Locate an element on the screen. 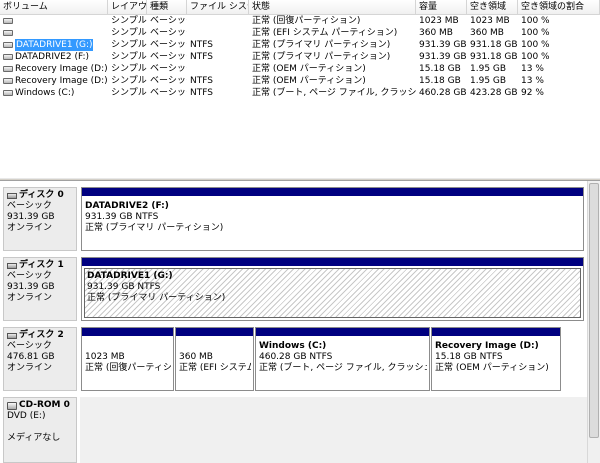 Image resolution: width=600 pixels, height=463 pixels. disk-label: ディスク 2 ベーシック 476.81 GB オンライン is located at coordinates (40, 359).